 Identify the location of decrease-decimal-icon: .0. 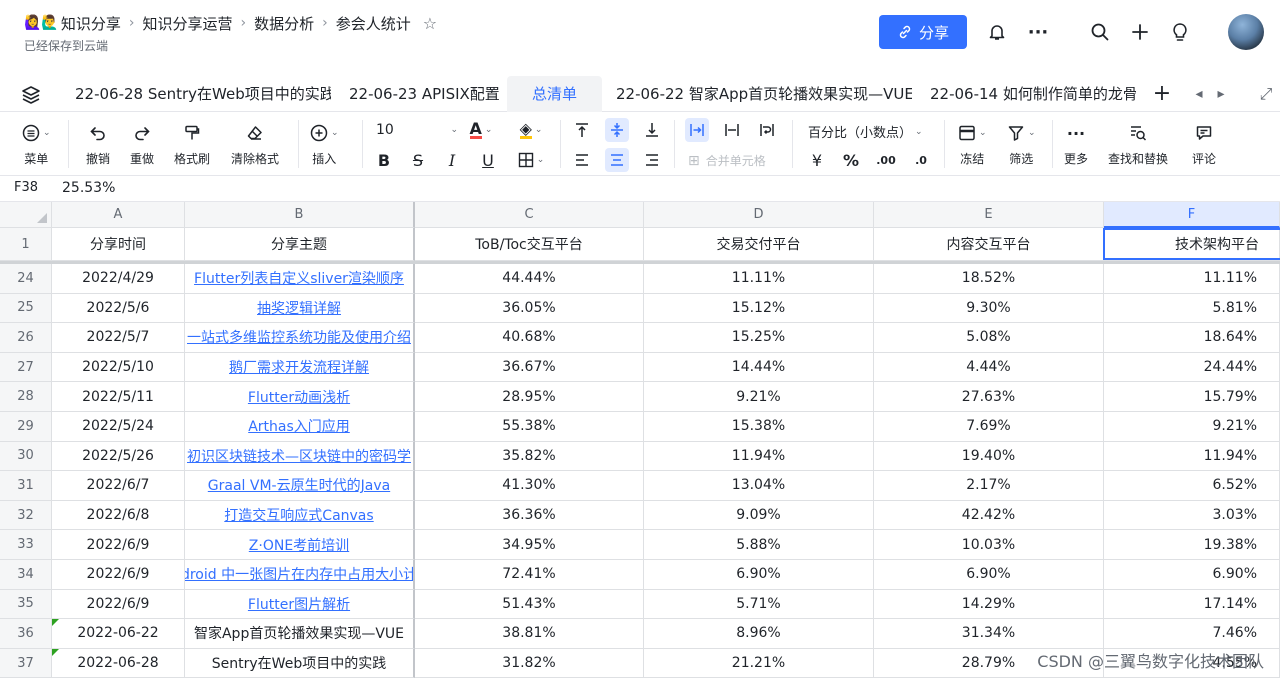
(921, 160).